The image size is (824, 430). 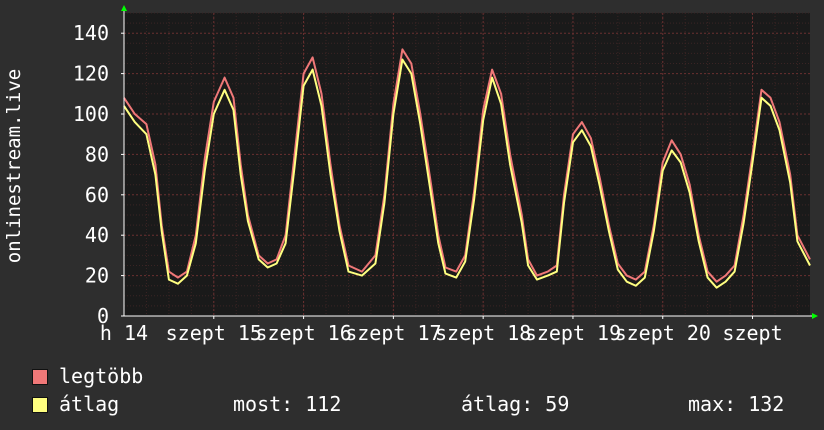 What do you see at coordinates (515, 404) in the screenshot?
I see `stat-average: átlag: 59` at bounding box center [515, 404].